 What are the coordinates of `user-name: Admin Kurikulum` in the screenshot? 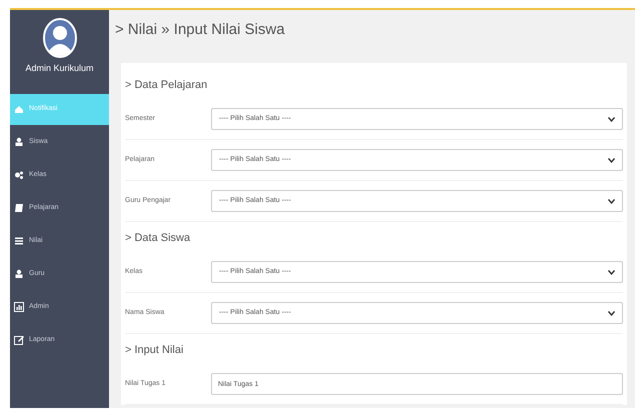 It's located at (59, 68).